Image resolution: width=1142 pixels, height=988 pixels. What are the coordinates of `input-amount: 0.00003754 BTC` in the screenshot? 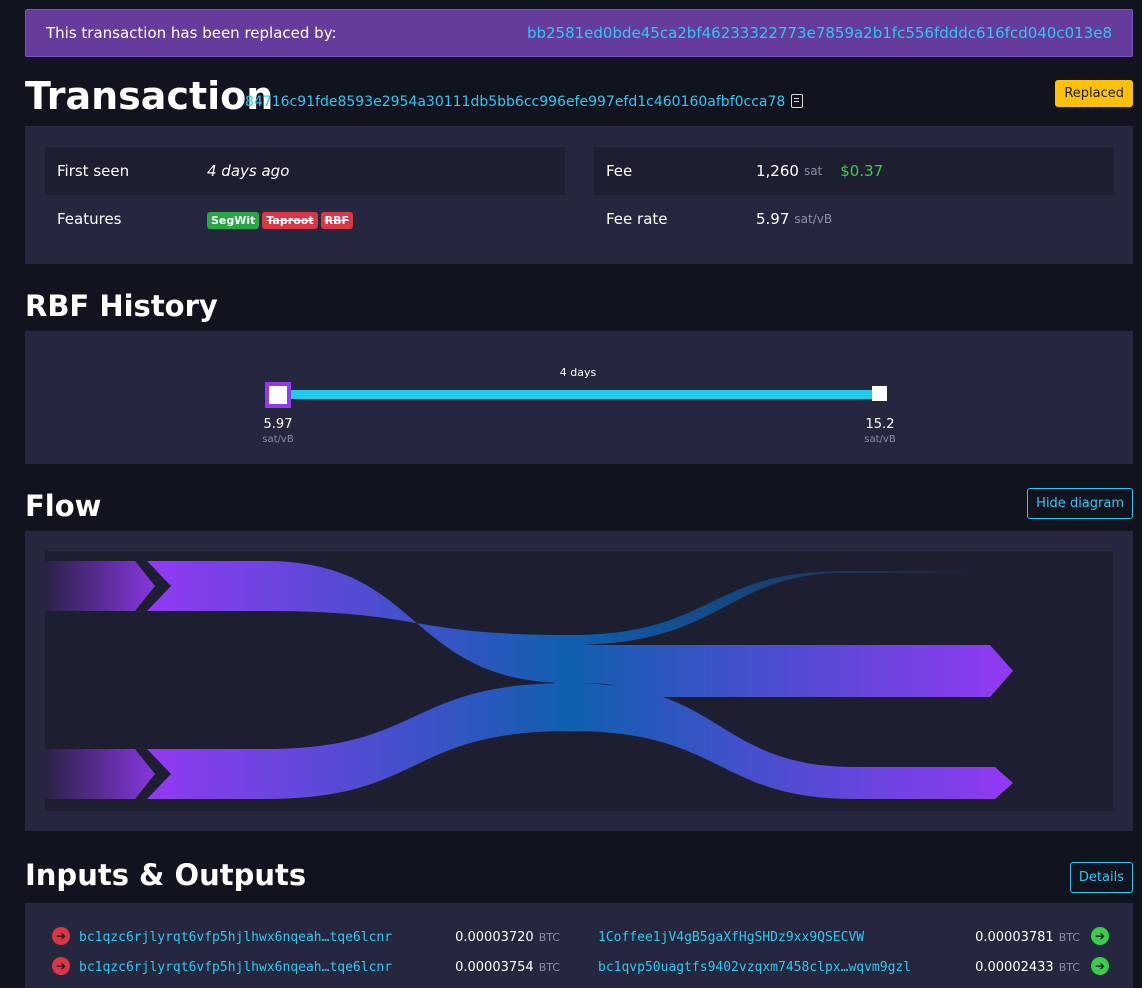 It's located at (480, 967).